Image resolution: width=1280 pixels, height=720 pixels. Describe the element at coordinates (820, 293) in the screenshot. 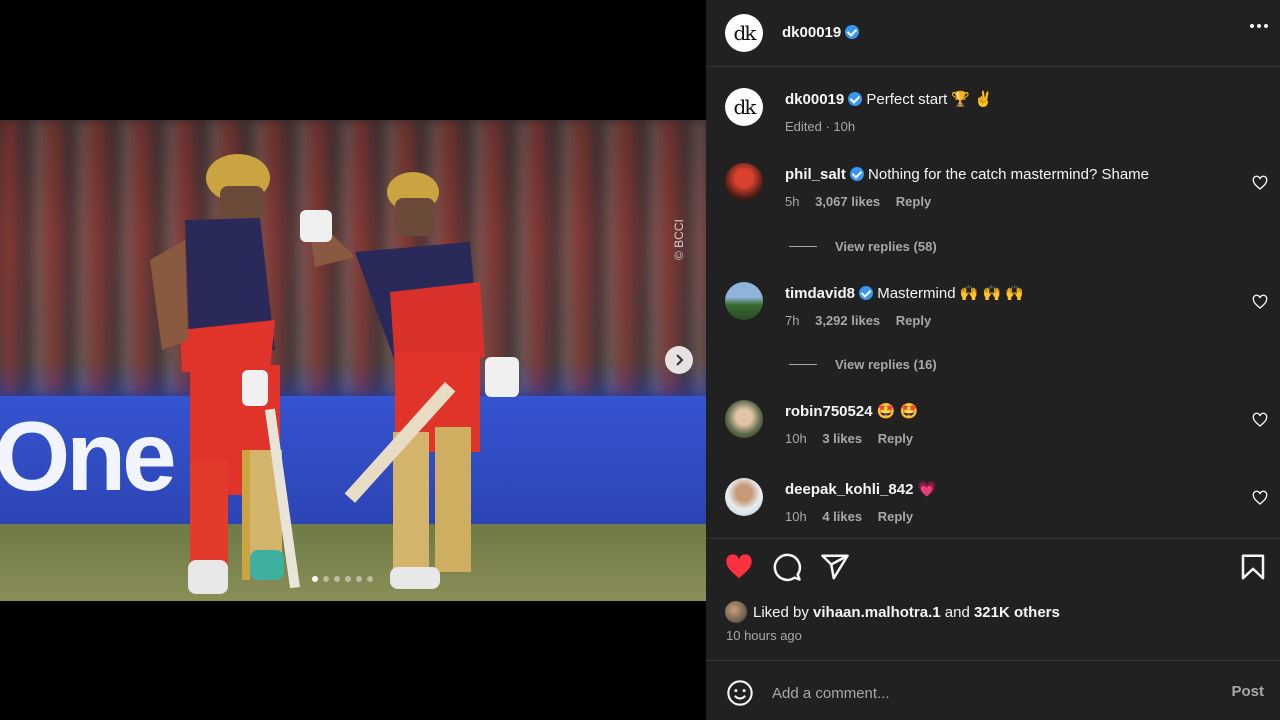

I see `comment-username: timdavid8` at that location.